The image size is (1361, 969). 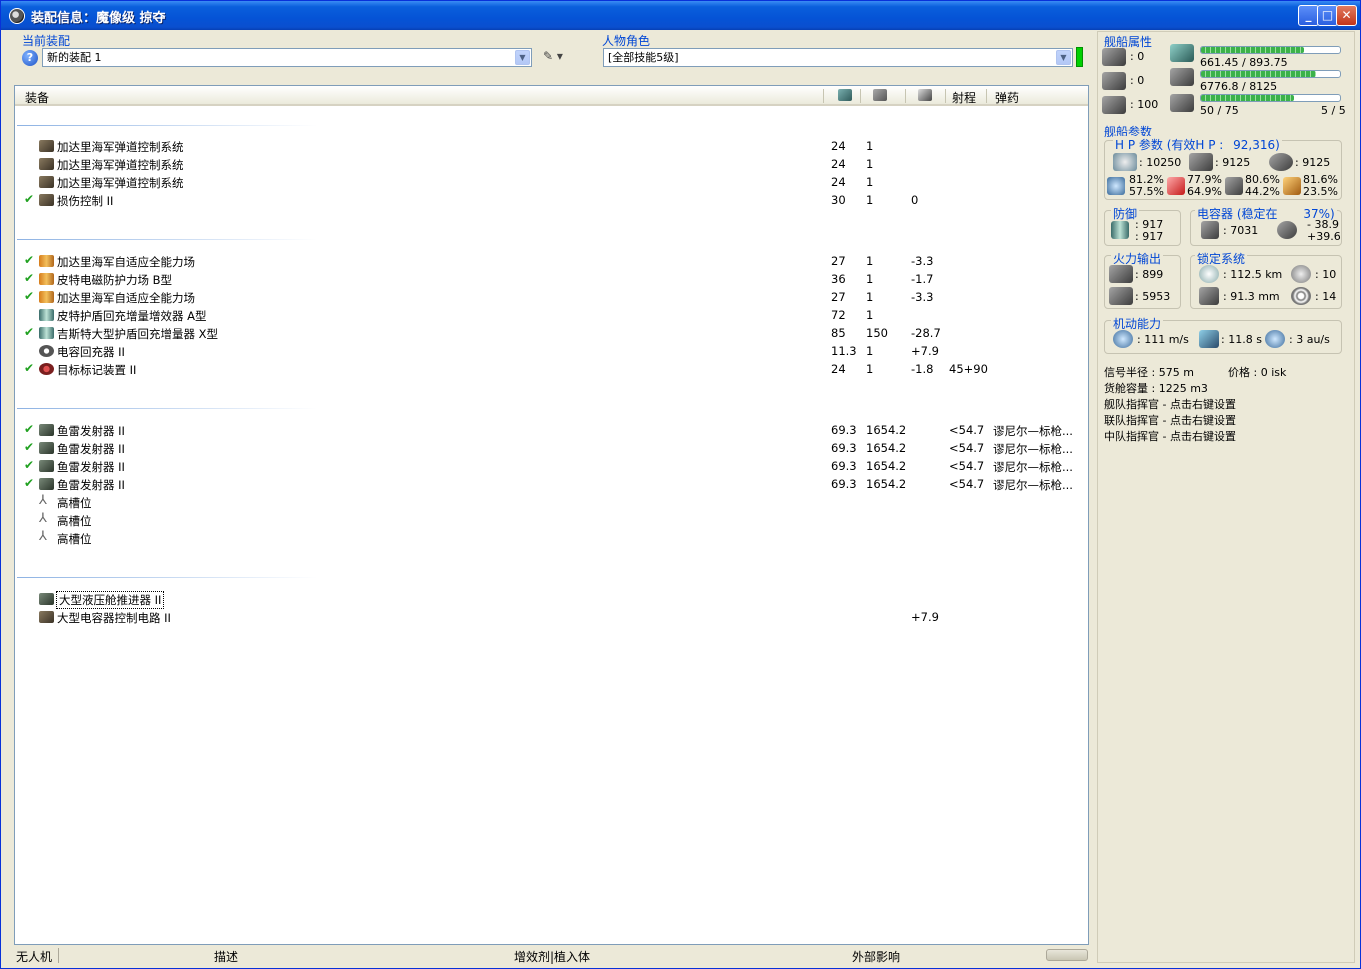 What do you see at coordinates (551, 333) in the screenshot?
I see `module-row: ✔ 吉斯特大型护盾回充增量器 X型 85 150 -28.7` at bounding box center [551, 333].